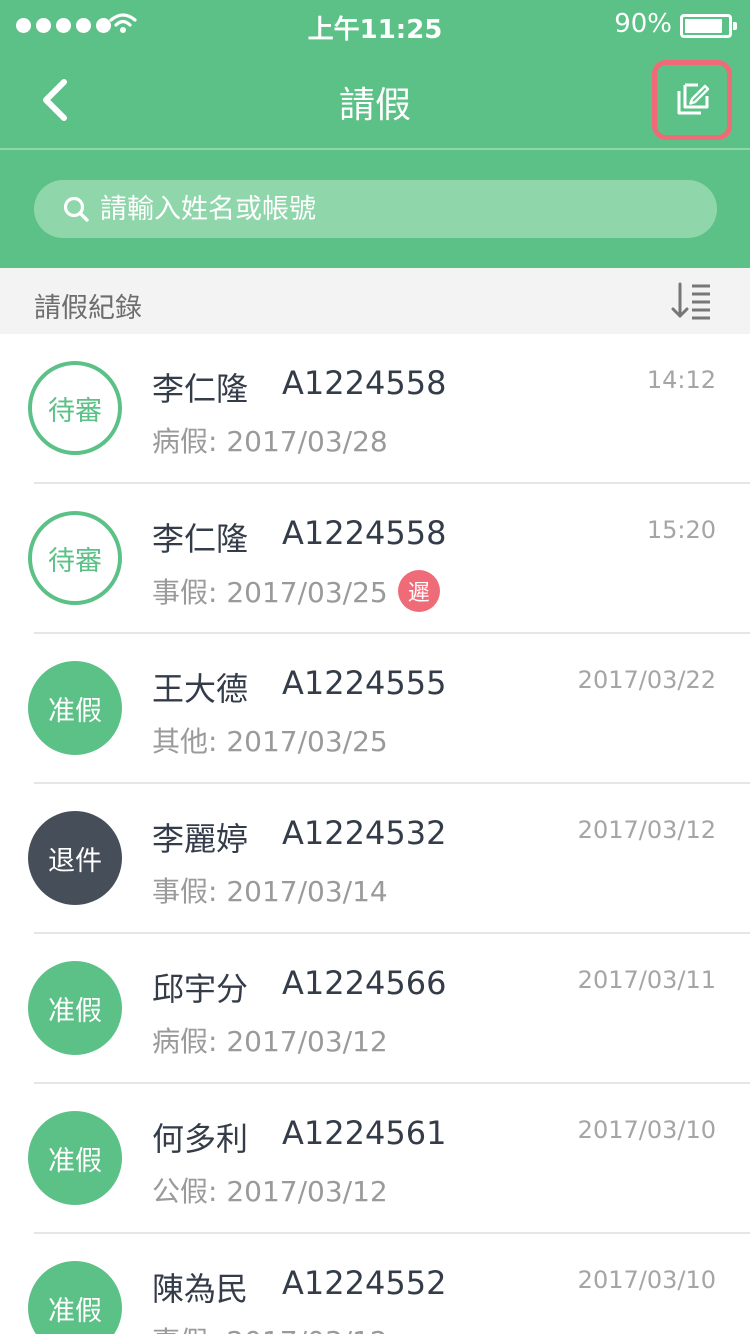 This screenshot has width=750, height=1334. I want to click on record-time: 14:12, so click(681, 380).